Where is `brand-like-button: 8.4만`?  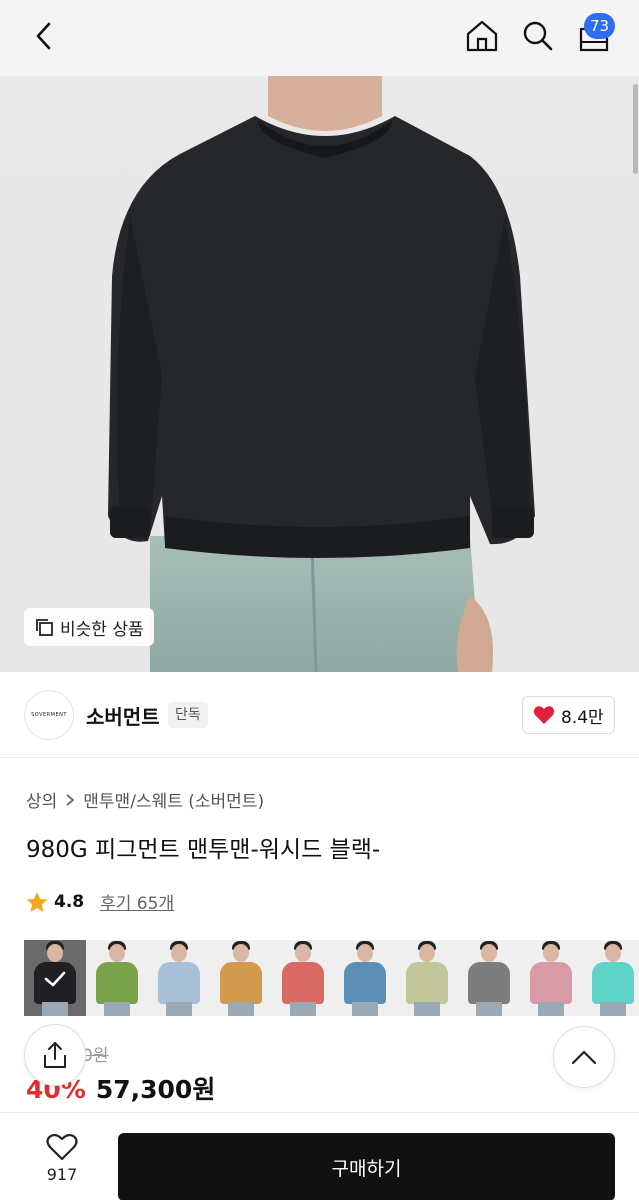
brand-like-button: 8.4만 is located at coordinates (568, 715).